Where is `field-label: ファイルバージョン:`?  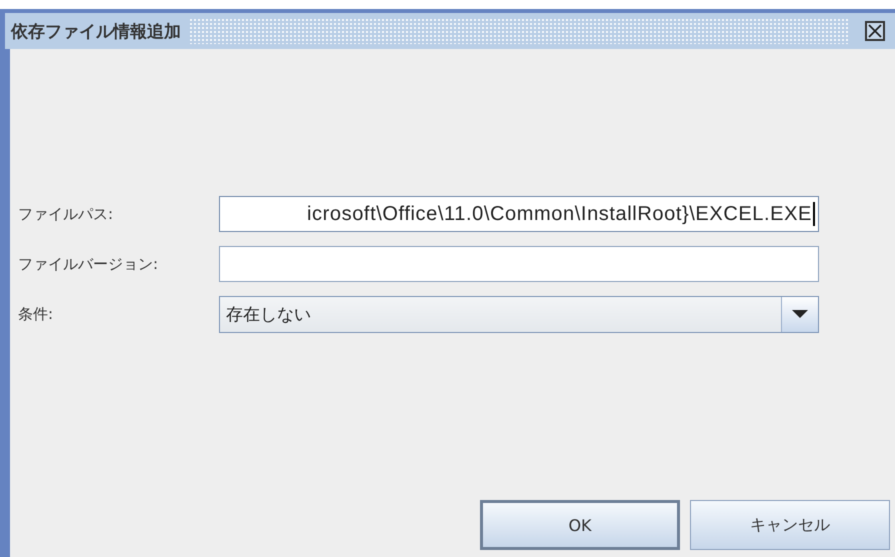 field-label: ファイルバージョン: is located at coordinates (89, 264).